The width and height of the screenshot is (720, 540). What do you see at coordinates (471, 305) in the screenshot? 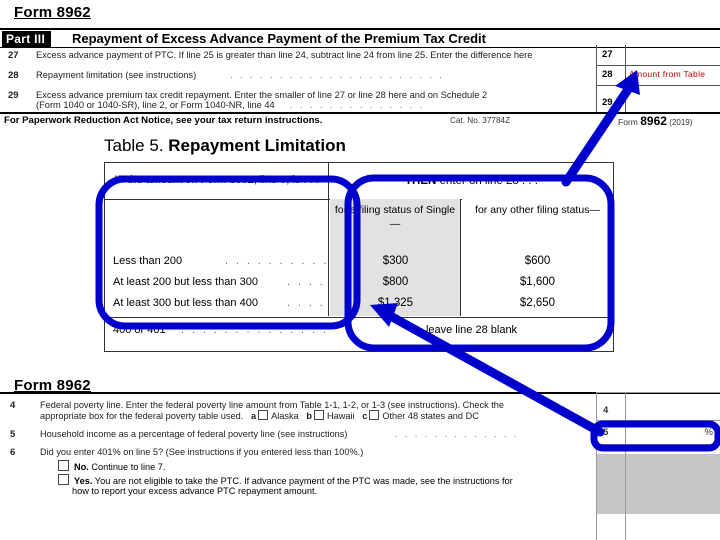
I see `table-5-values-row-2: $1,325 $2,650` at bounding box center [471, 305].